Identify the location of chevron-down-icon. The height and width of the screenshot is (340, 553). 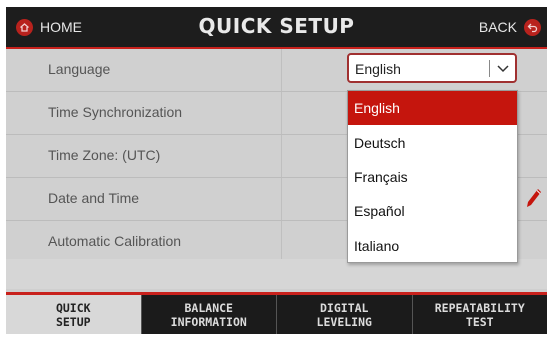
(503, 70).